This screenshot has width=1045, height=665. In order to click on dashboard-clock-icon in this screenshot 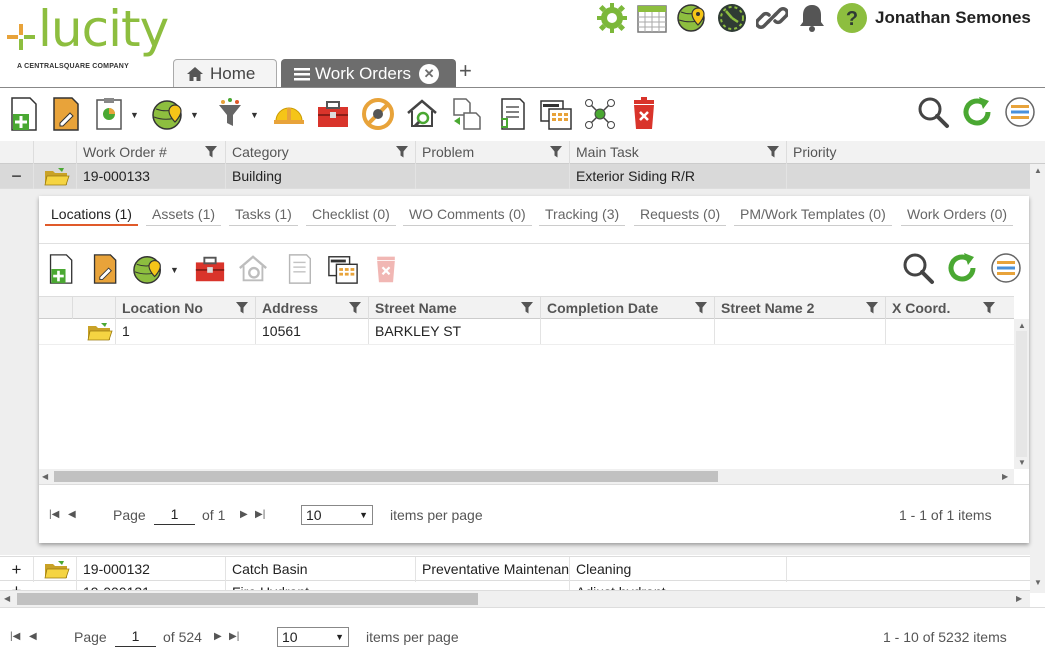, I will do `click(732, 18)`.